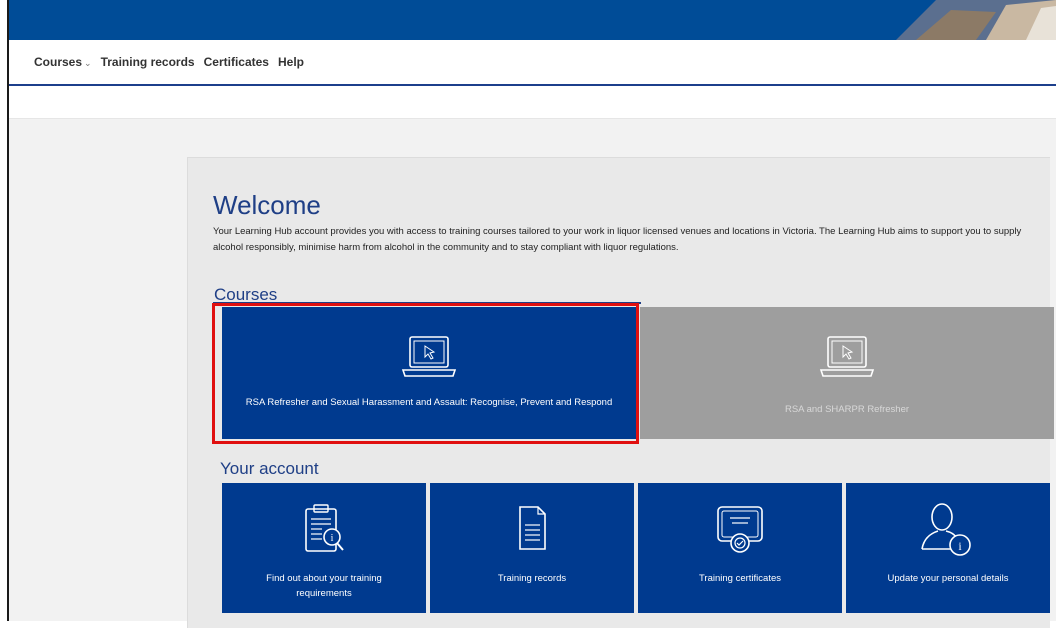 The image size is (1056, 628). Describe the element at coordinates (63, 62) in the screenshot. I see `nav-courses: Courses ⌄` at that location.